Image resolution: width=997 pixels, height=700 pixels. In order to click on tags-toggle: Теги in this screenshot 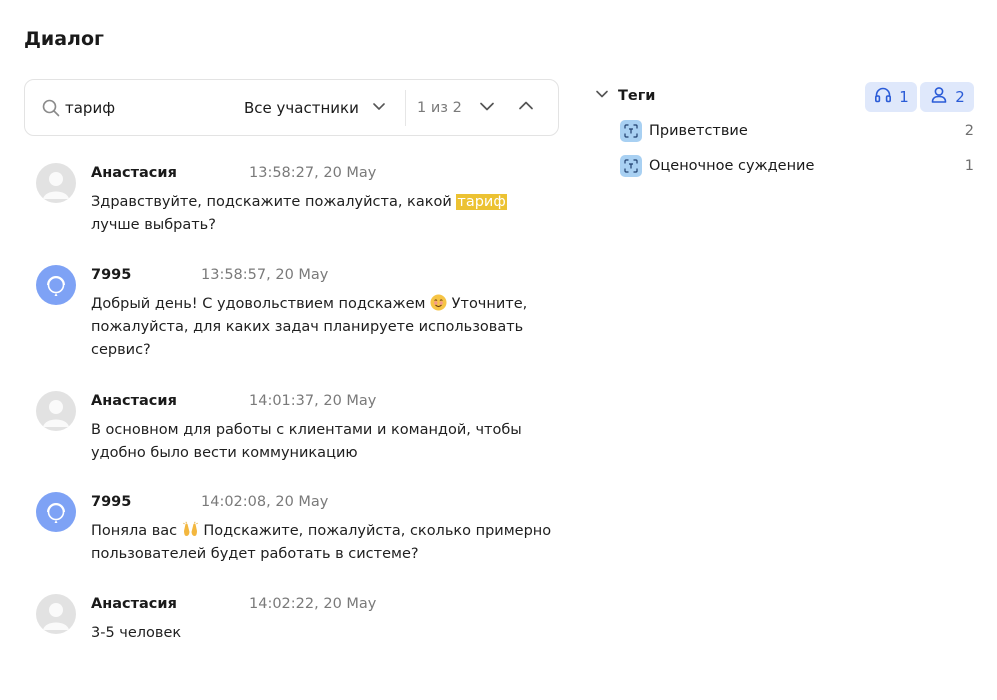, I will do `click(624, 96)`.